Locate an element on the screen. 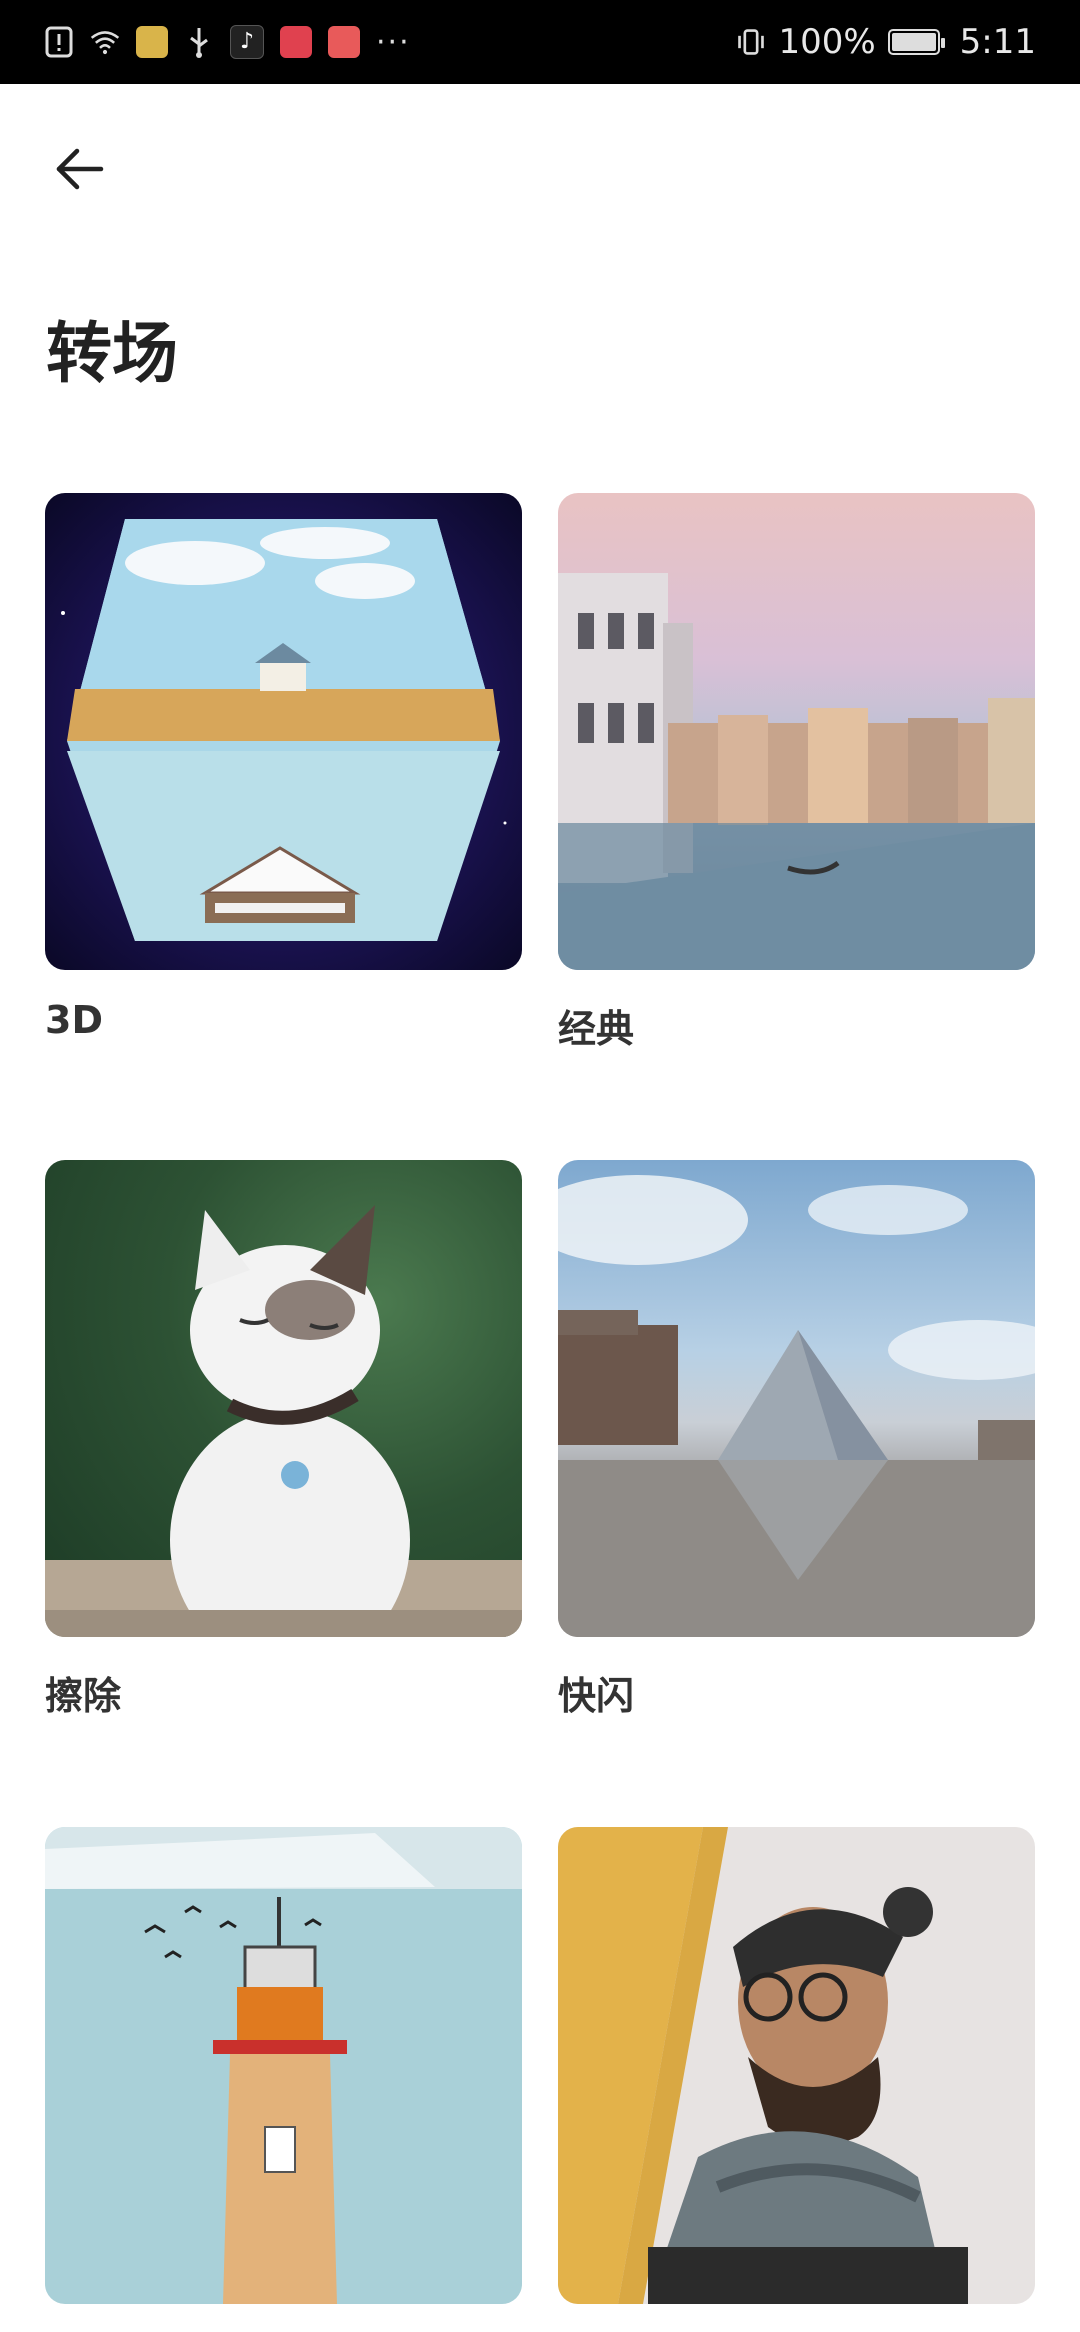 The width and height of the screenshot is (1080, 2332). page-title: 转场 is located at coordinates (112, 353).